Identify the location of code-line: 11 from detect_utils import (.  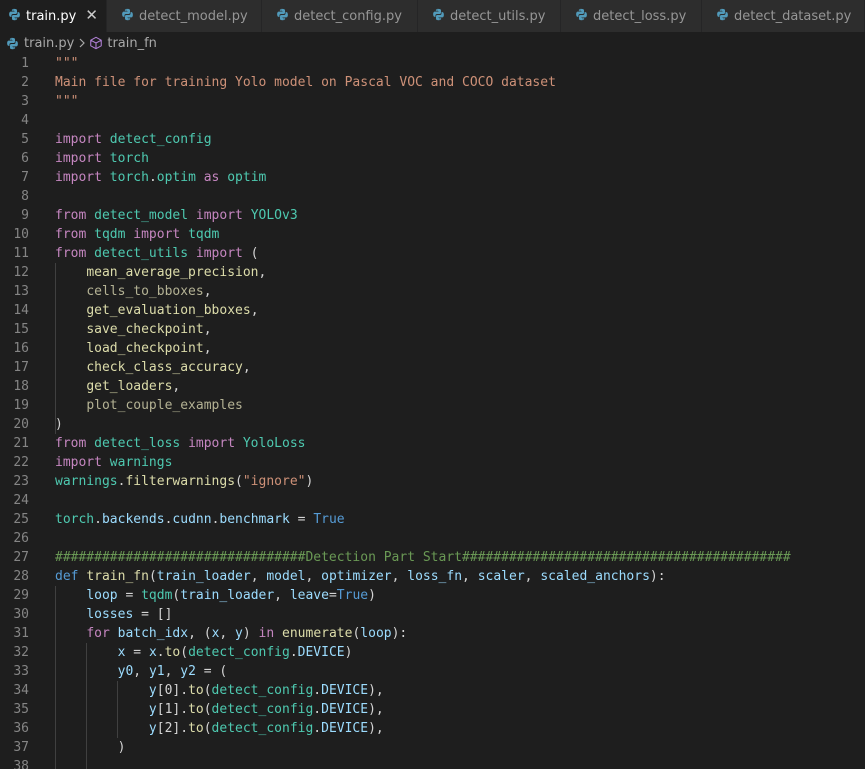
(432, 253).